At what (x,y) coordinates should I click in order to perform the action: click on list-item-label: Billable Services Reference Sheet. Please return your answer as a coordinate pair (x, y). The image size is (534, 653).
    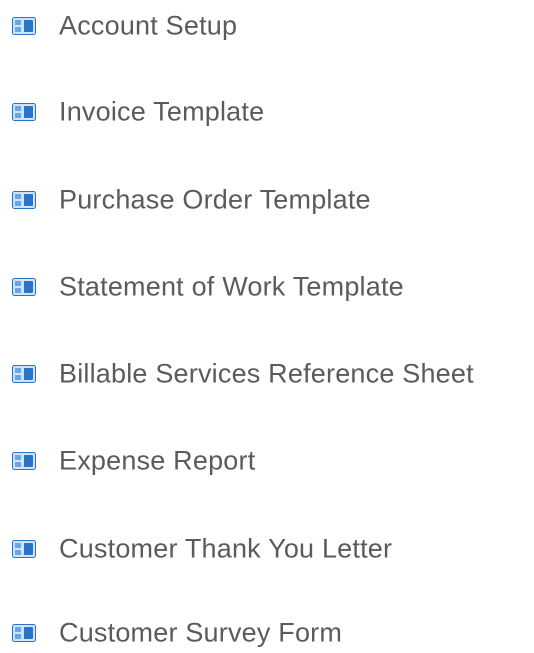
    Looking at the image, I should click on (266, 373).